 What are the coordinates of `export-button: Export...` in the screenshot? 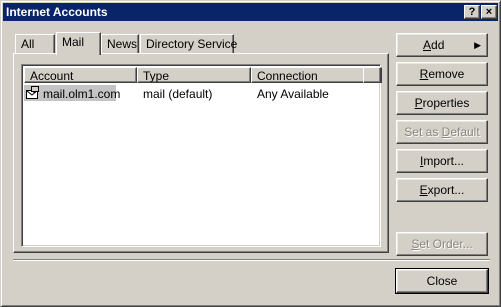 It's located at (442, 190).